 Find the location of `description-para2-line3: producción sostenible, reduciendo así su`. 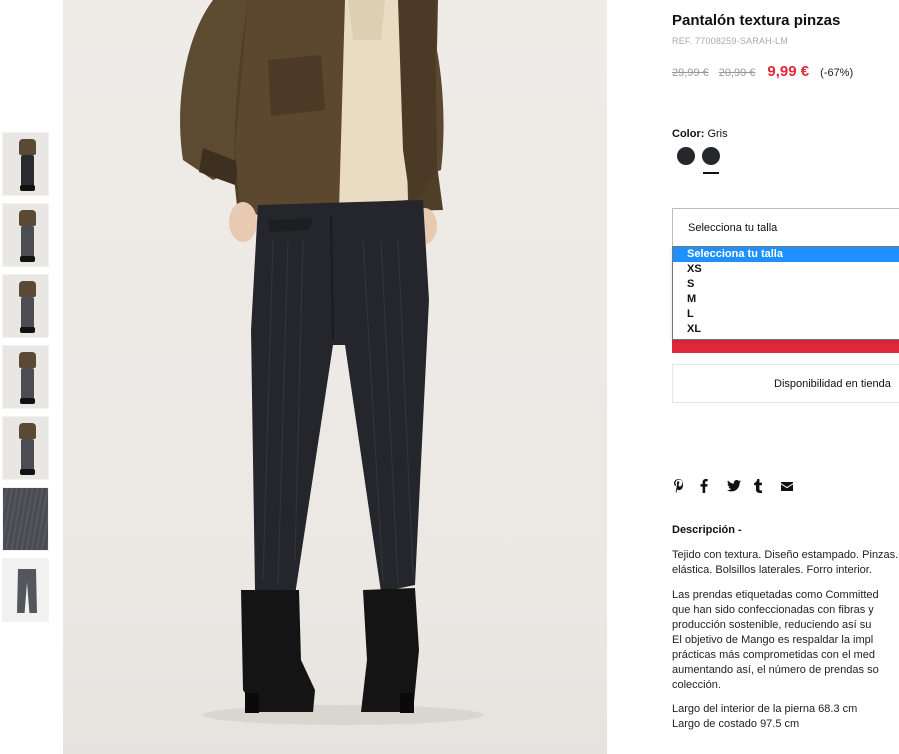

description-para2-line3: producción sostenible, reduciendo así su is located at coordinates (772, 625).